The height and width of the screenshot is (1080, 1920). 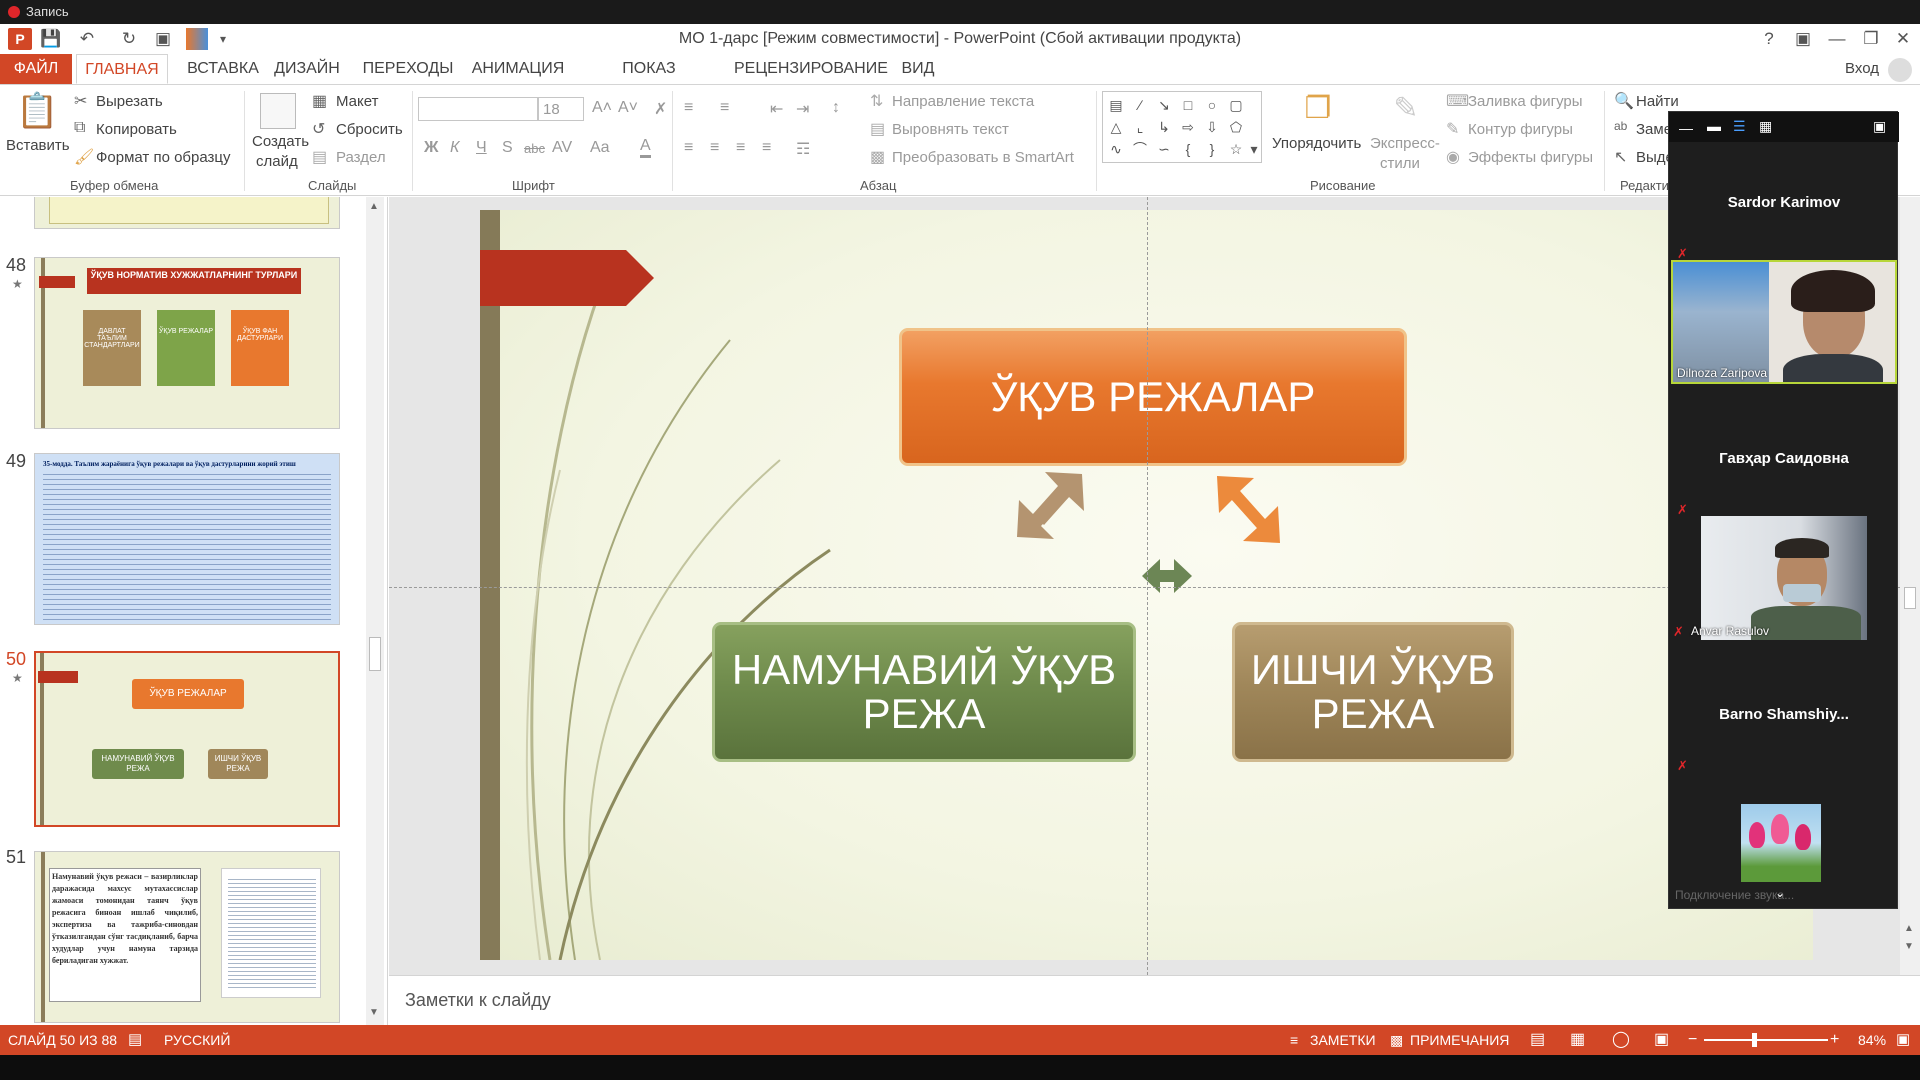 What do you see at coordinates (1316, 143) in the screenshot?
I see `arrange-button: Упорядочить` at bounding box center [1316, 143].